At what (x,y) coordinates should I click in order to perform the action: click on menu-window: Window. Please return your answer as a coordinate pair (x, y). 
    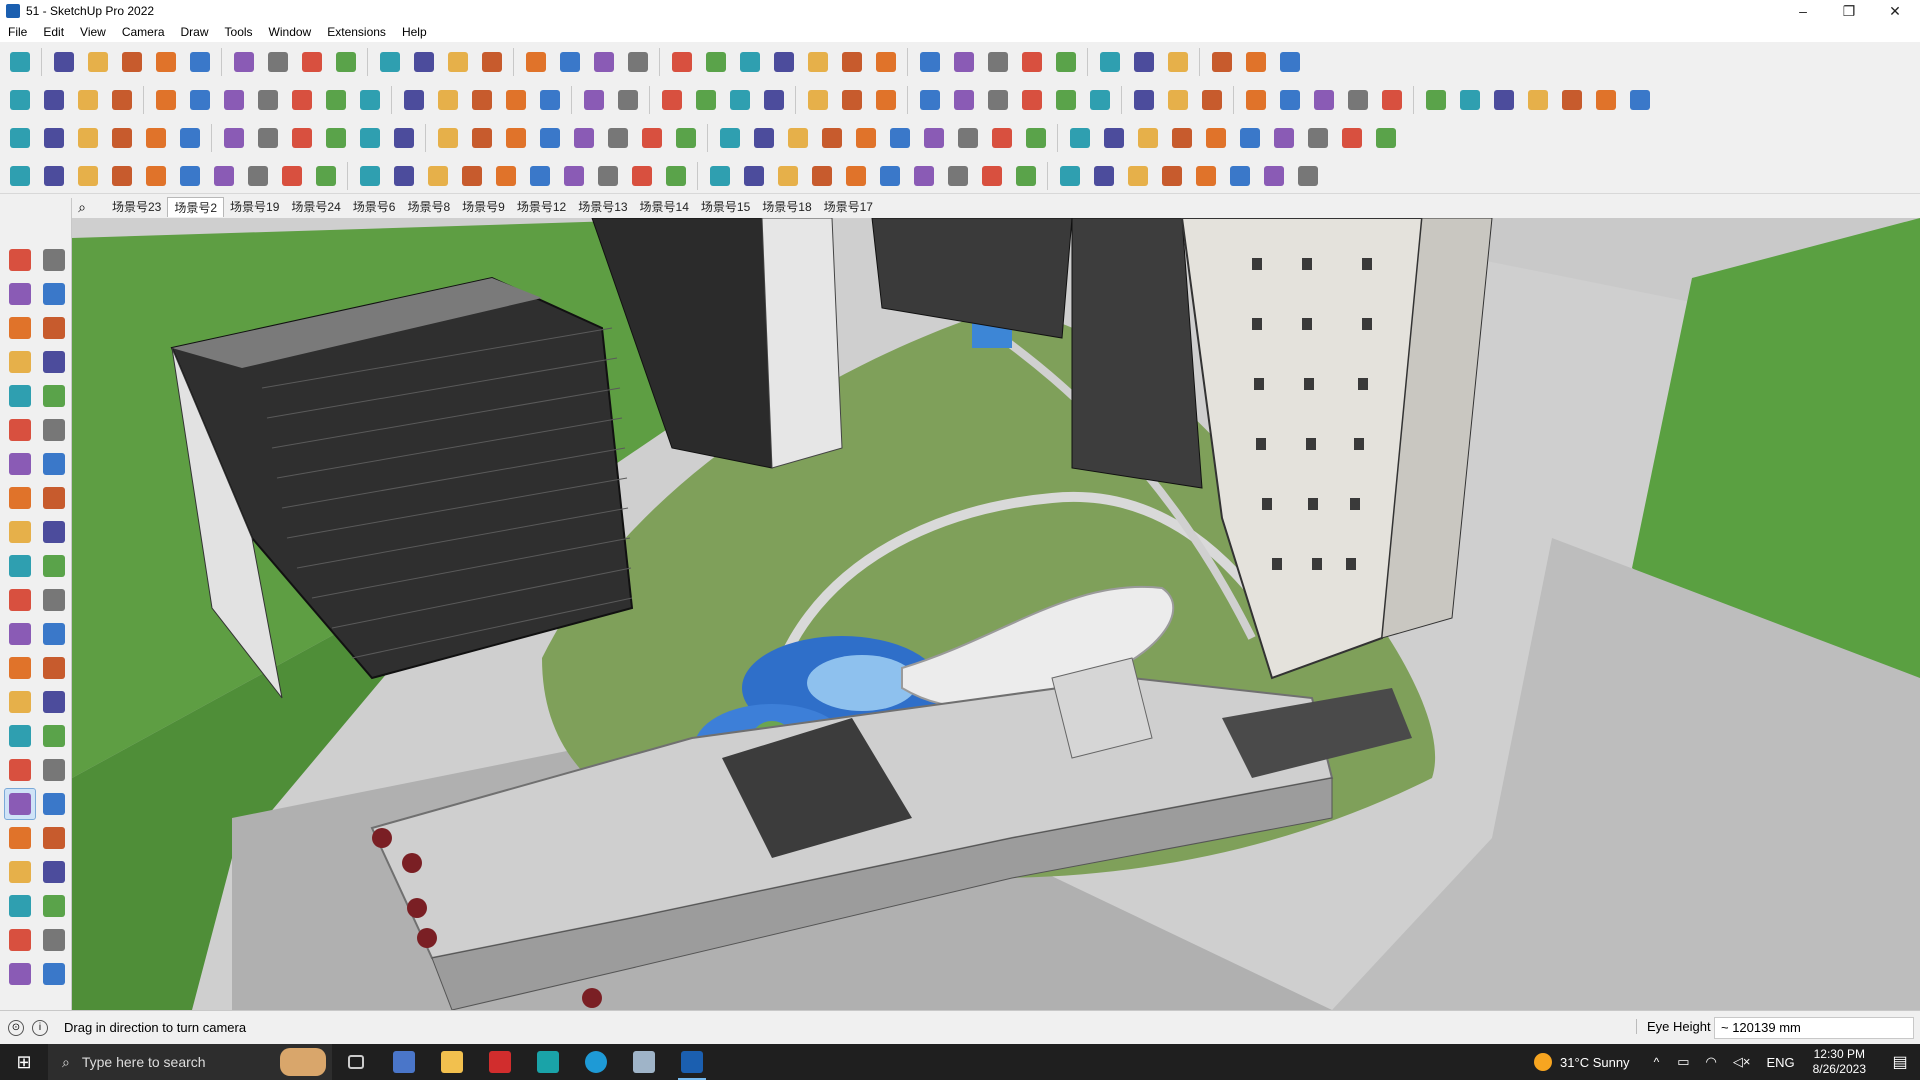
    Looking at the image, I should click on (290, 32).